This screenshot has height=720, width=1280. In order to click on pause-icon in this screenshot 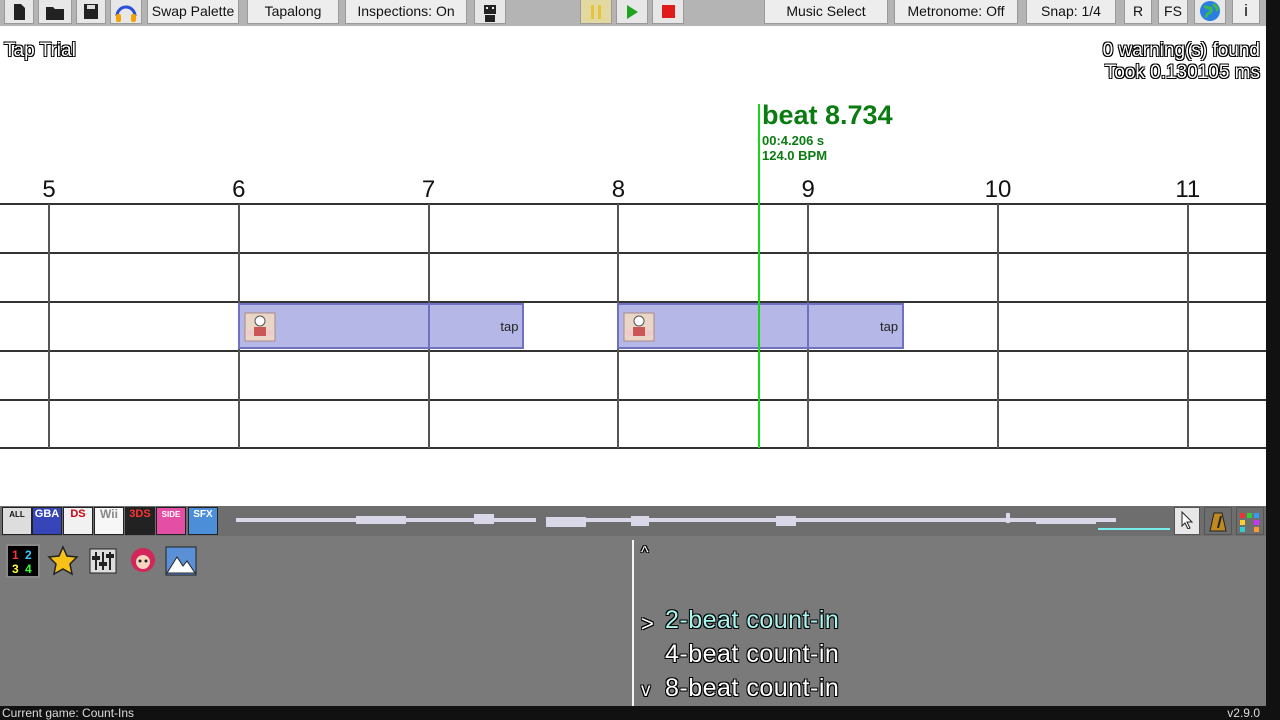, I will do `click(596, 12)`.